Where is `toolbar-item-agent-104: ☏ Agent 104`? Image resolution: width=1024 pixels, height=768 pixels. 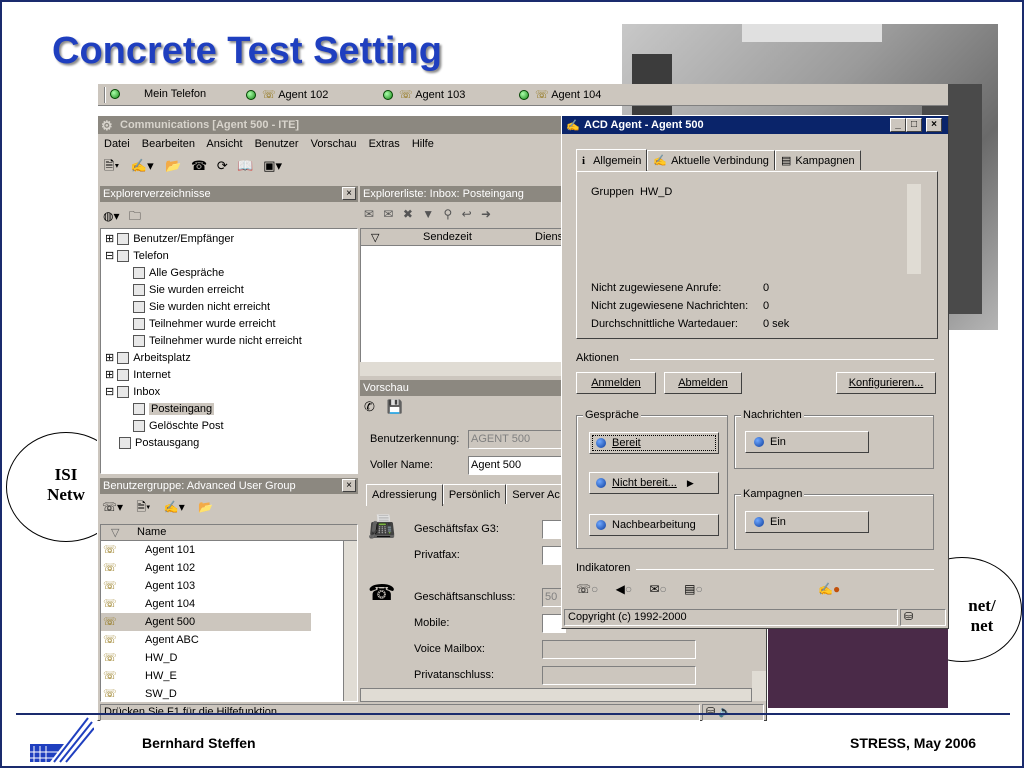
toolbar-item-agent-104: ☏ Agent 104 is located at coordinates (560, 94).